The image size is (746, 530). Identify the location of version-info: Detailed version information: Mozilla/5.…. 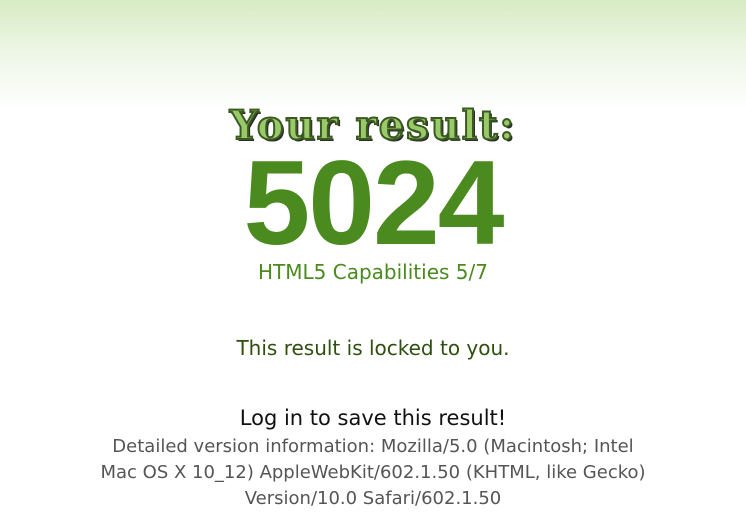
(373, 472).